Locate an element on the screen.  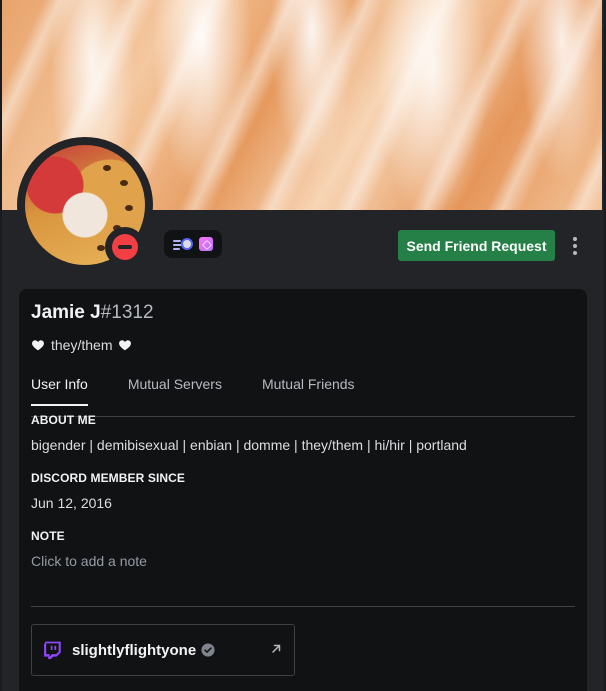
external-link-icon is located at coordinates (276, 649).